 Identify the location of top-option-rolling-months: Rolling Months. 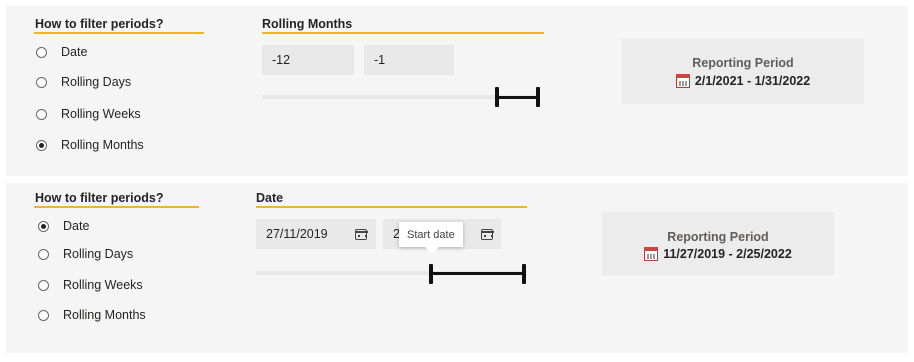
(90, 145).